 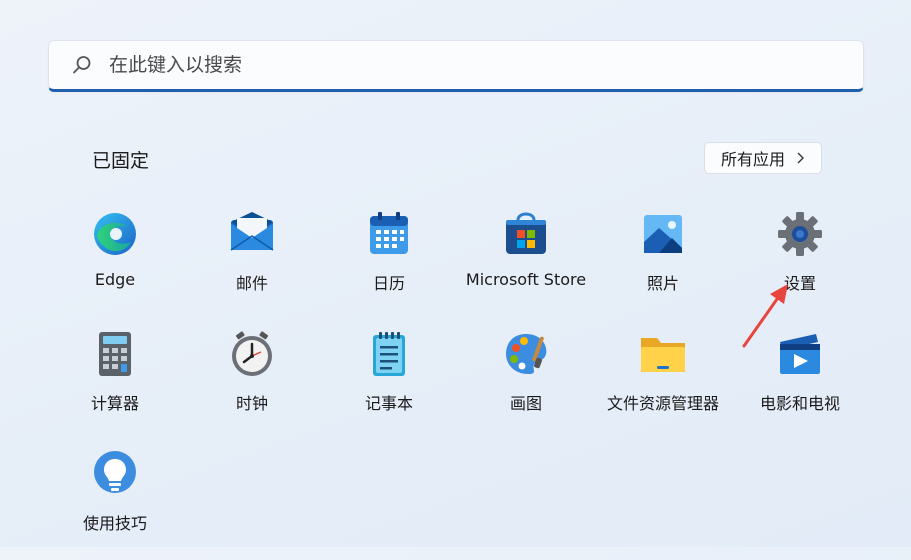 What do you see at coordinates (525, 403) in the screenshot?
I see `app-label: 画图` at bounding box center [525, 403].